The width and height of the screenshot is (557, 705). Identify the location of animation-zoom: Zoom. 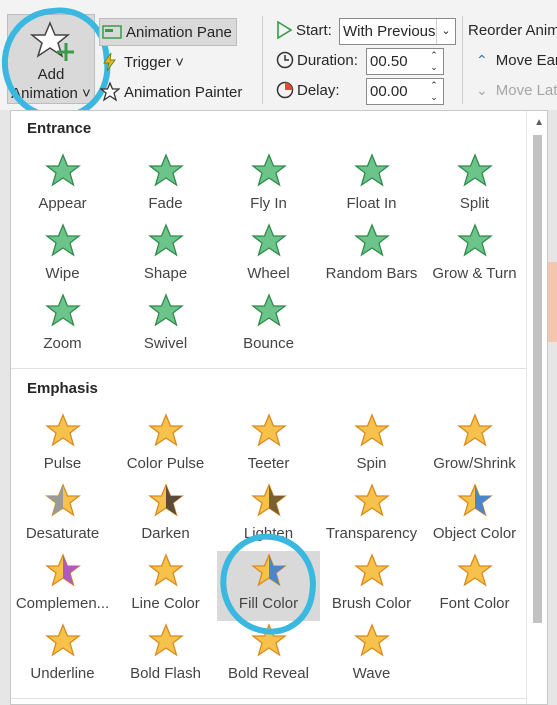
(62, 326).